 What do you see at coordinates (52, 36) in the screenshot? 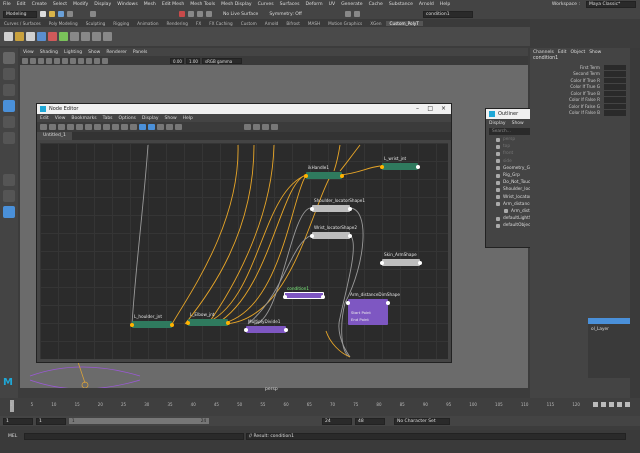
I see `shelf-combine-icon` at bounding box center [52, 36].